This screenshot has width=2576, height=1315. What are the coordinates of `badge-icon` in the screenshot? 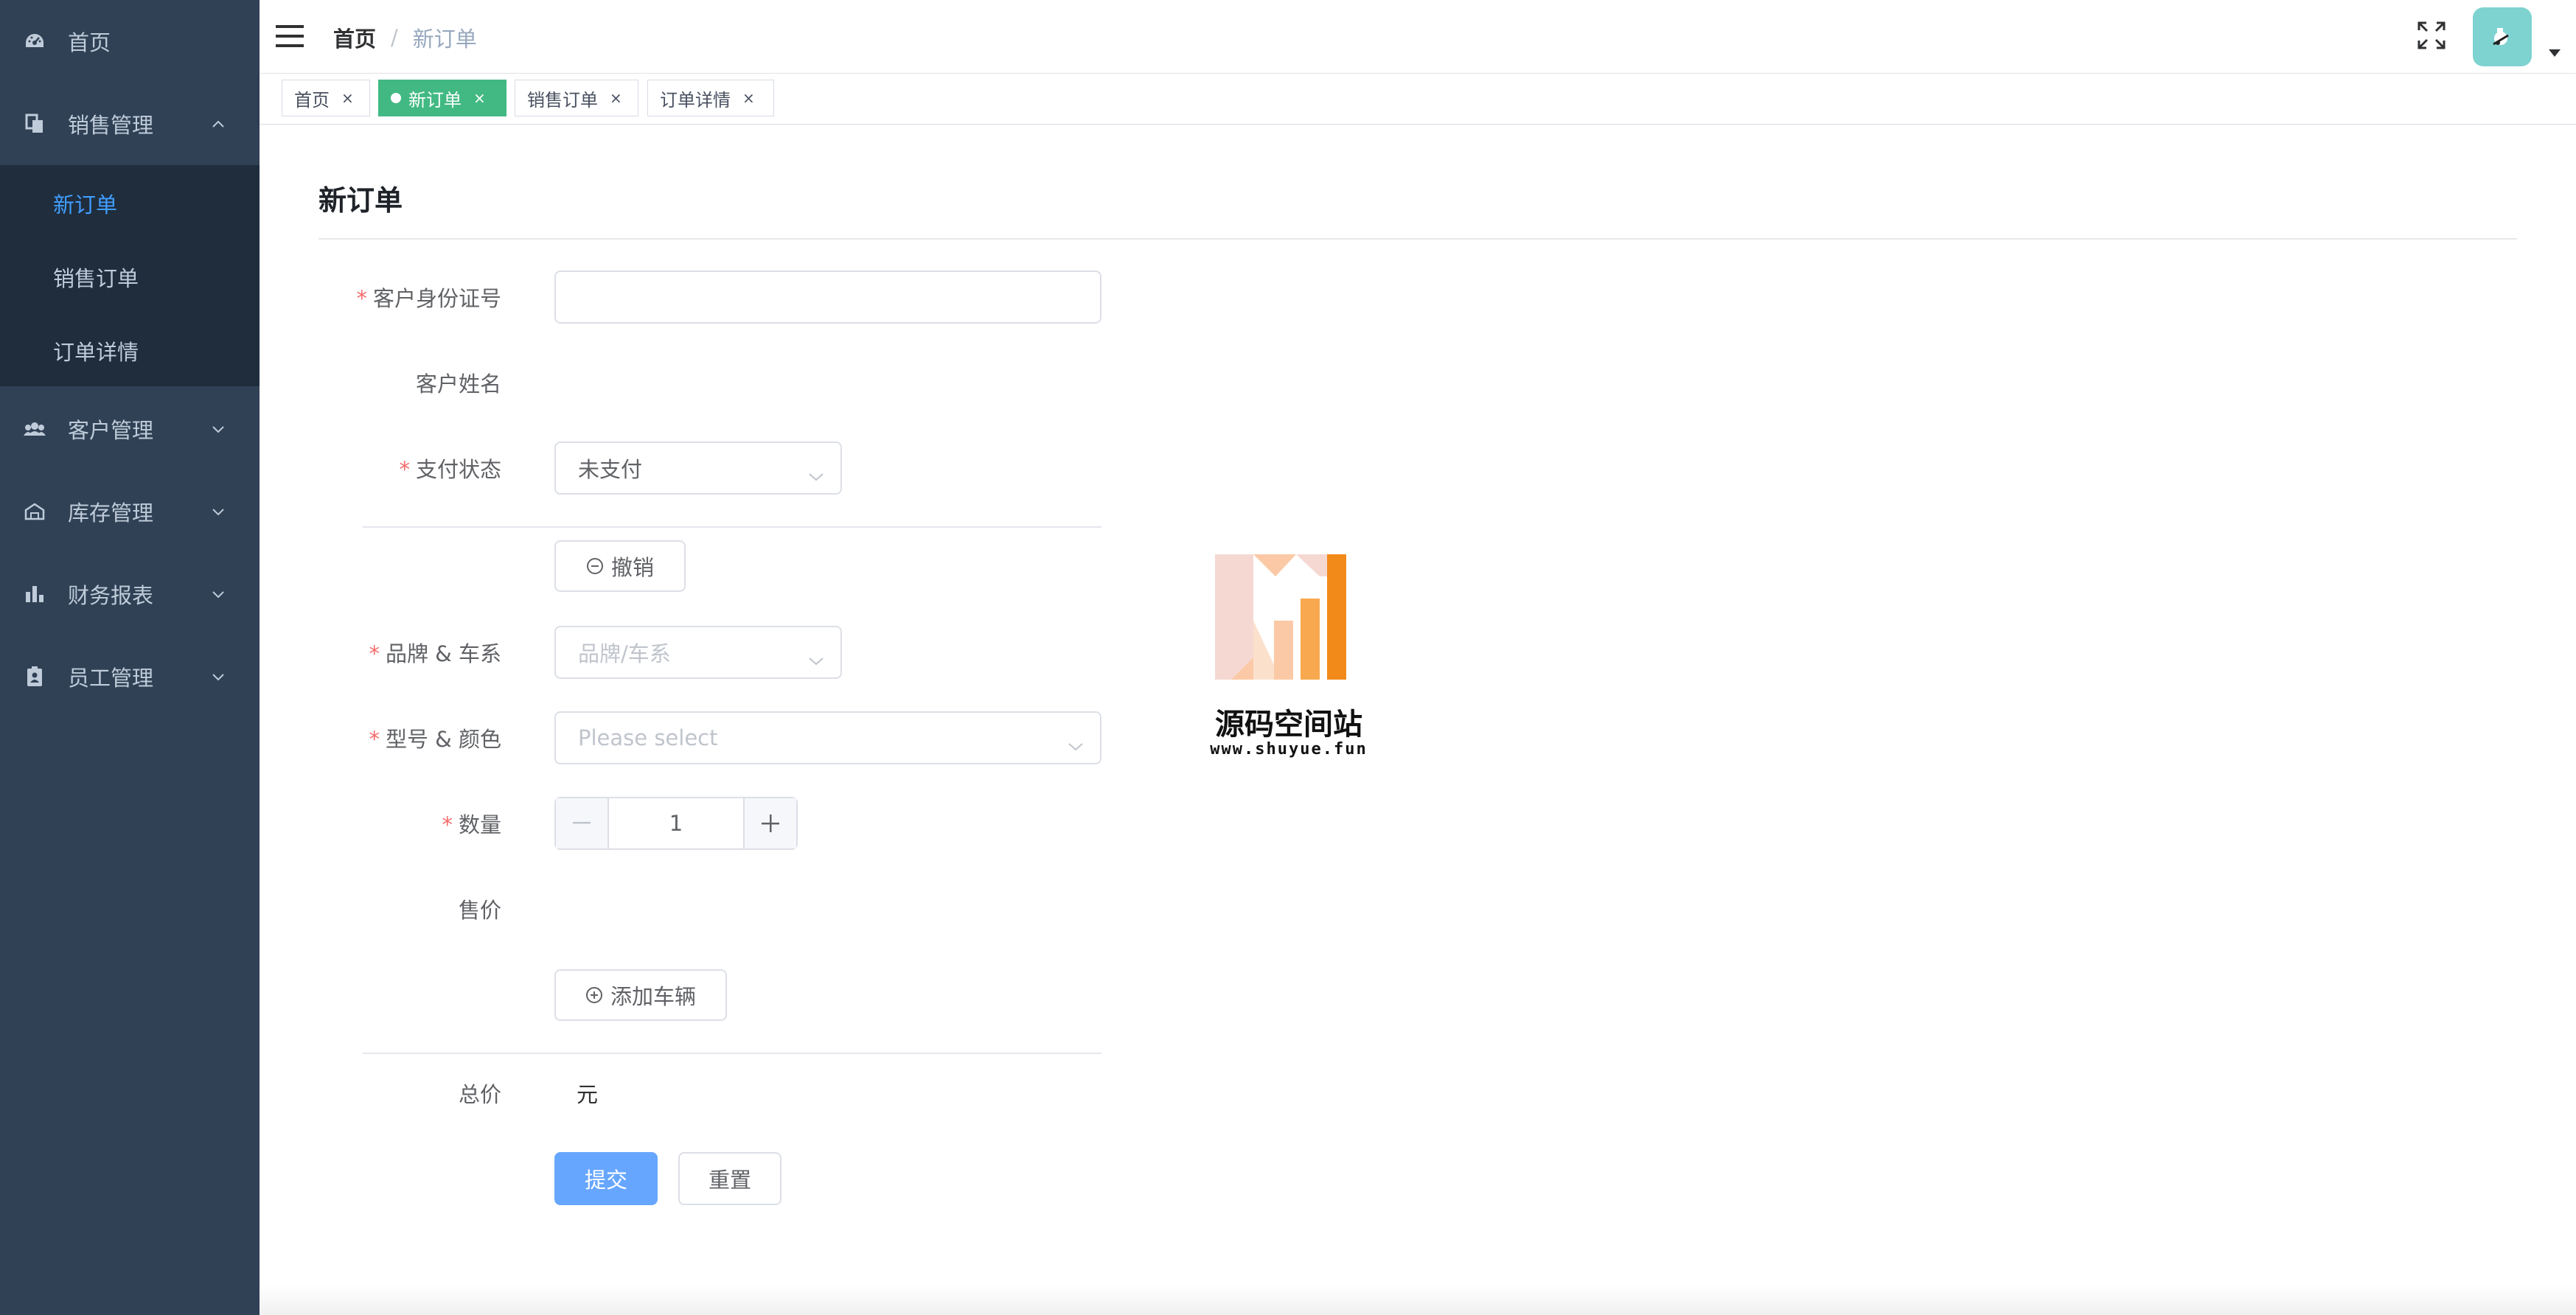 It's located at (35, 676).